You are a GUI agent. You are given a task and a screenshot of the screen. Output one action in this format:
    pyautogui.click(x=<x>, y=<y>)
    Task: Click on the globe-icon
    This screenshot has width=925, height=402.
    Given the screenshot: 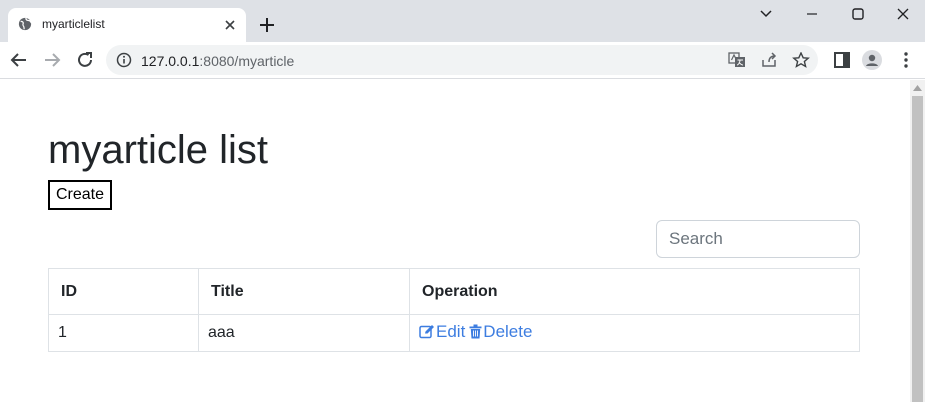 What is the action you would take?
    pyautogui.click(x=25, y=24)
    